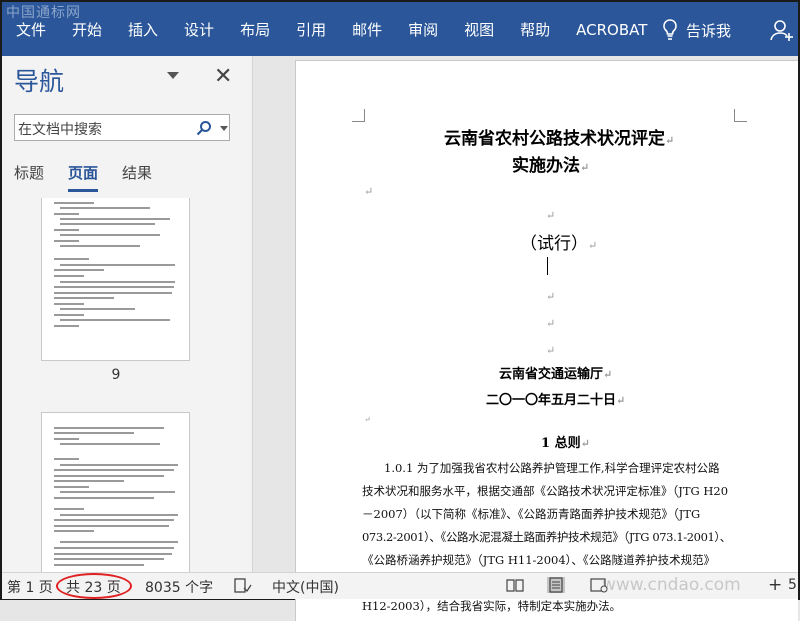  I want to click on status-language: 中文(中国), so click(305, 587).